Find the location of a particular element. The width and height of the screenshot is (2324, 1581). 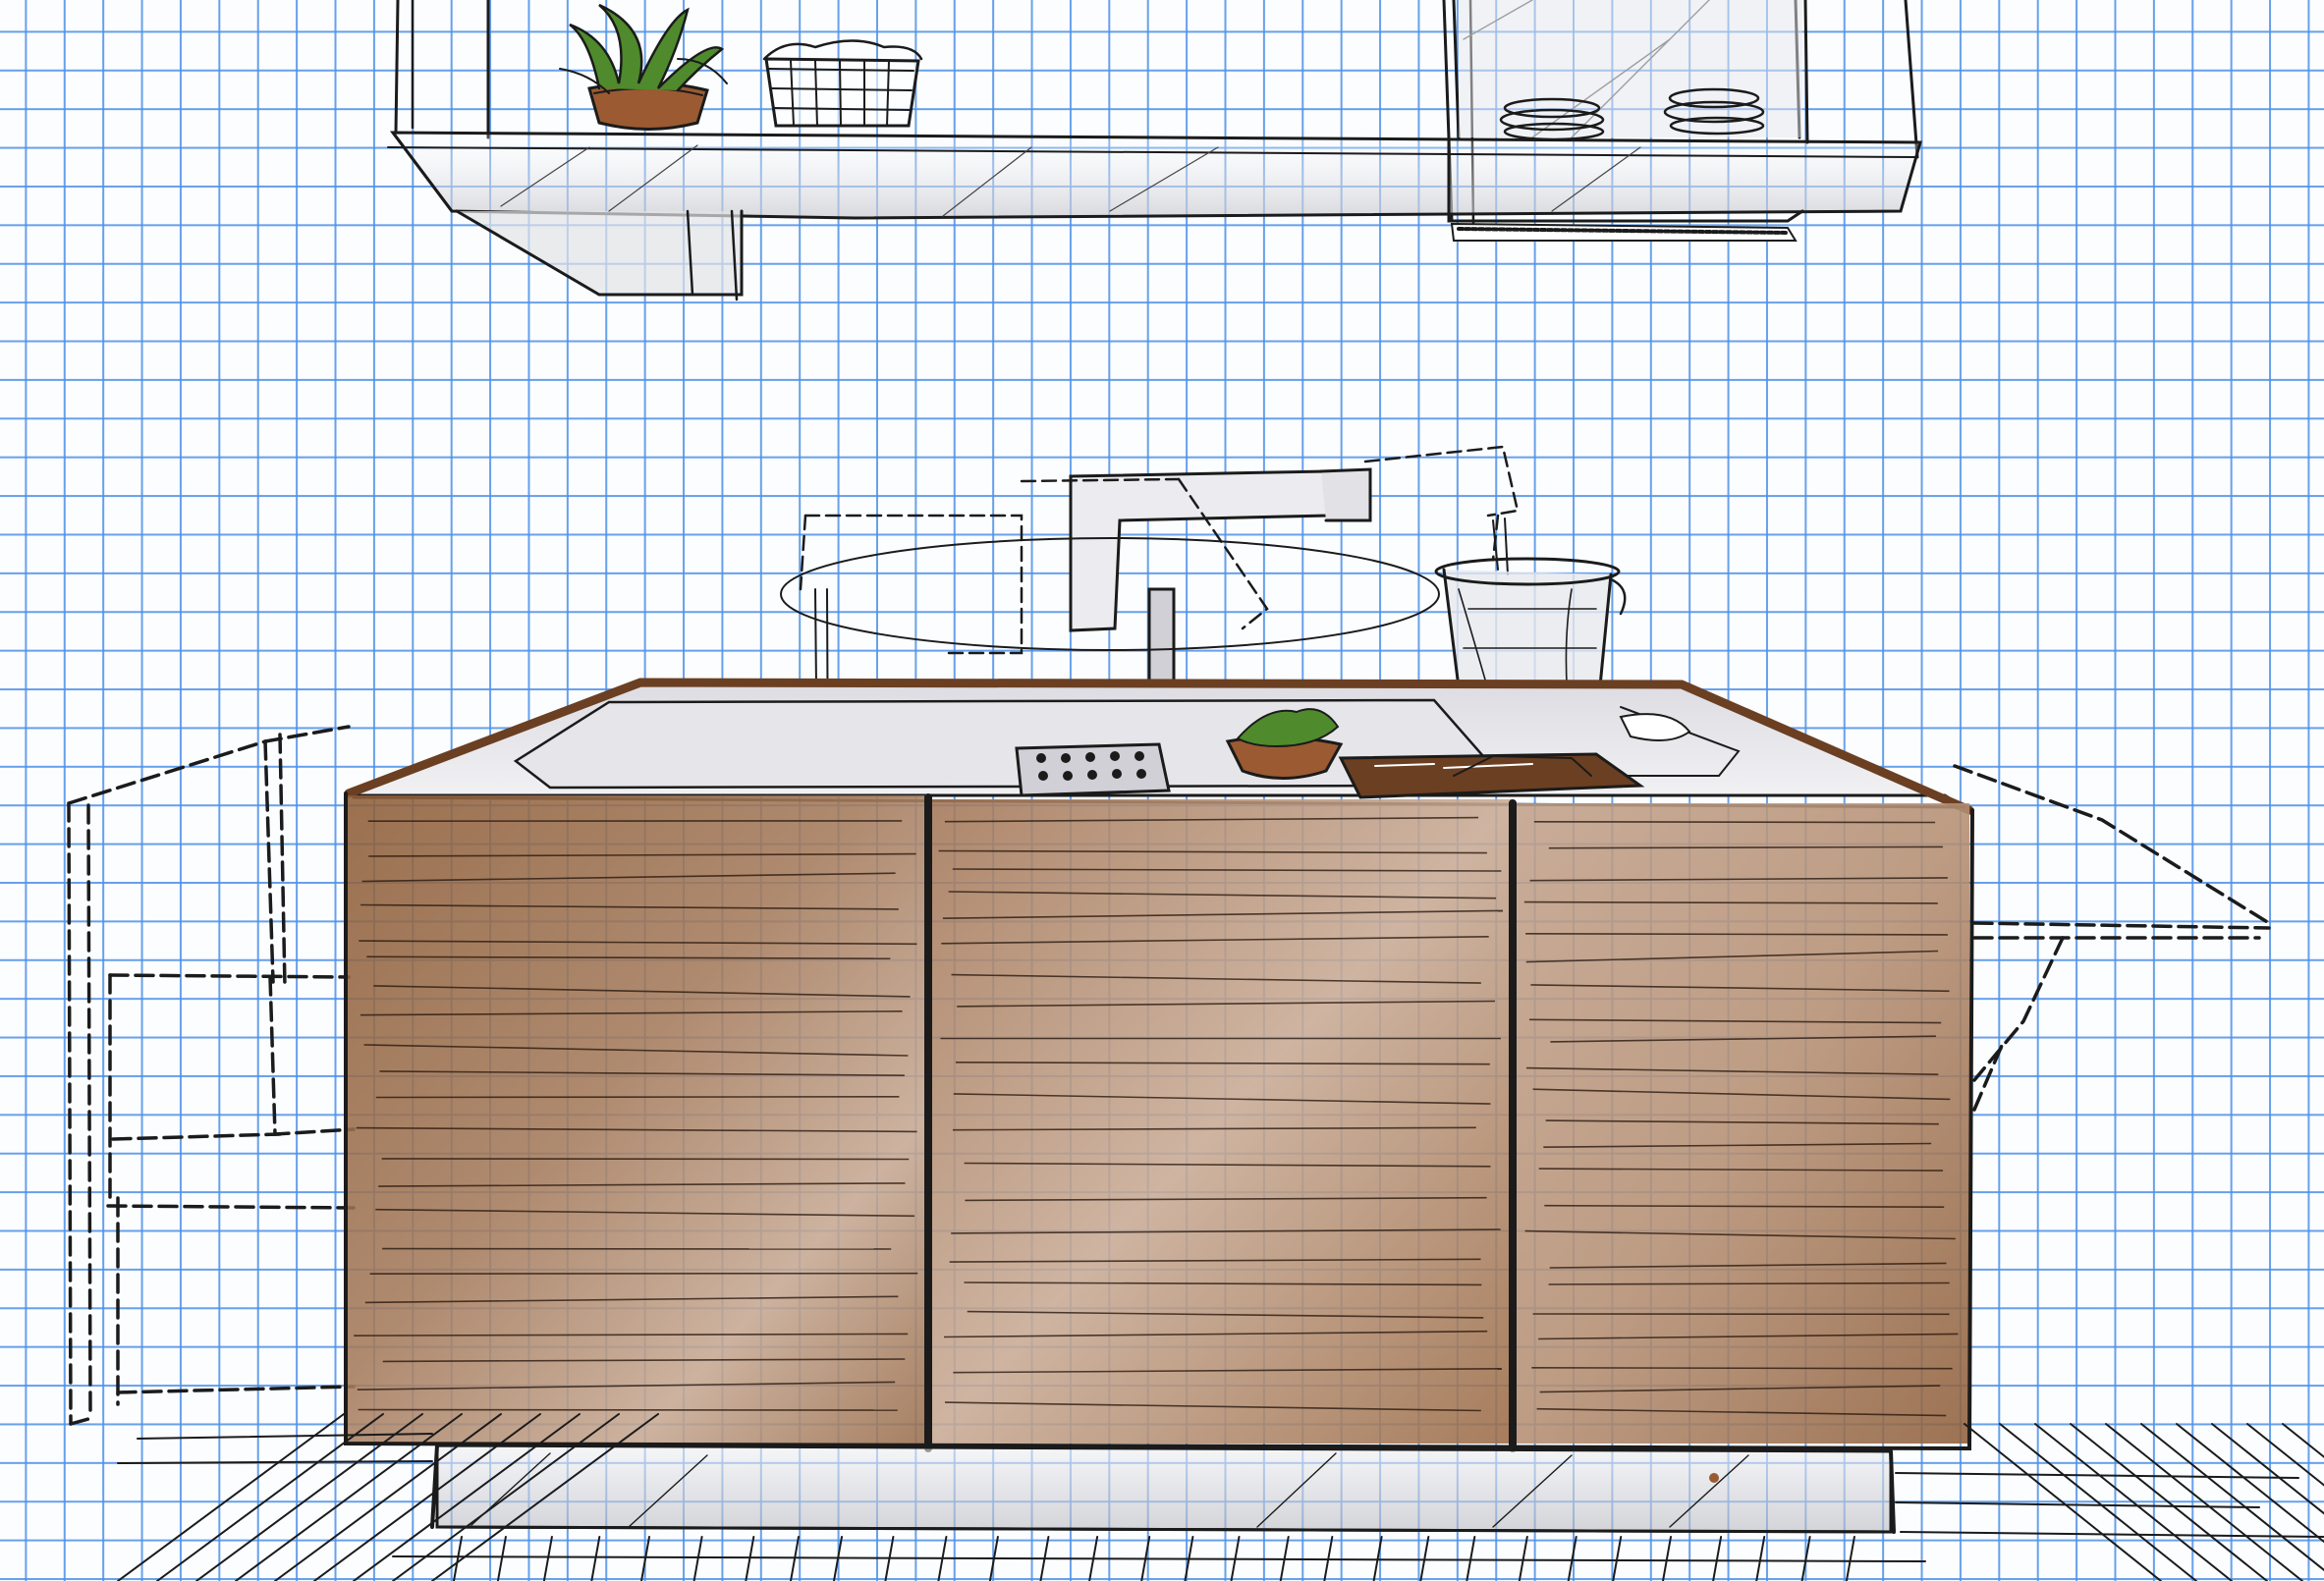

dashed-chair-right is located at coordinates (2112, 938).